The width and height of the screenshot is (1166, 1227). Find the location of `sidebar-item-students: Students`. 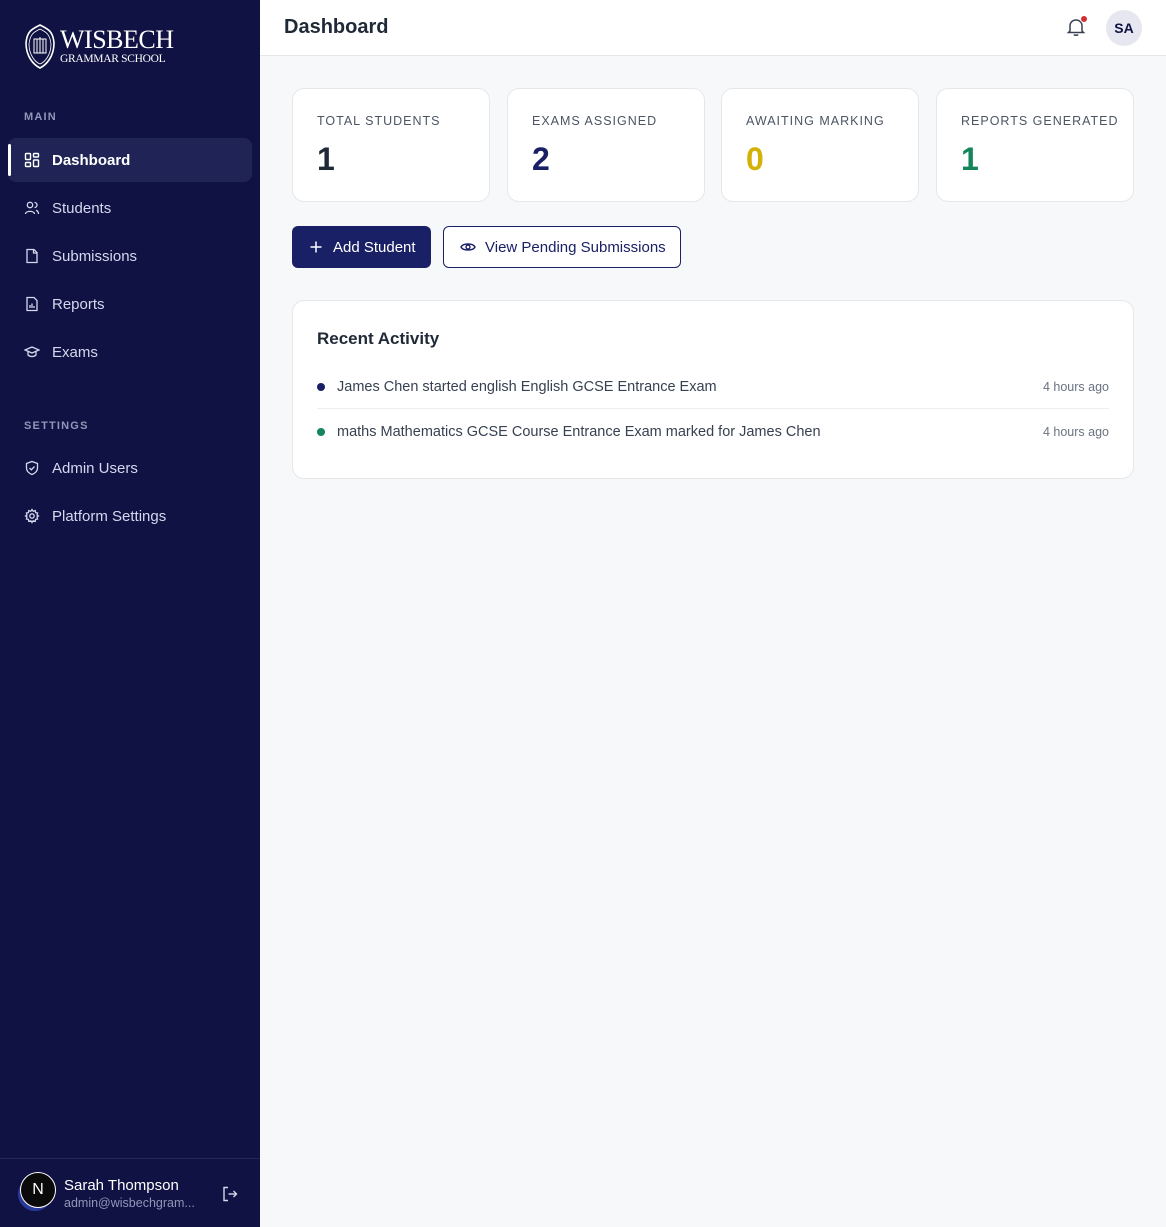

sidebar-item-students: Students is located at coordinates (130, 208).